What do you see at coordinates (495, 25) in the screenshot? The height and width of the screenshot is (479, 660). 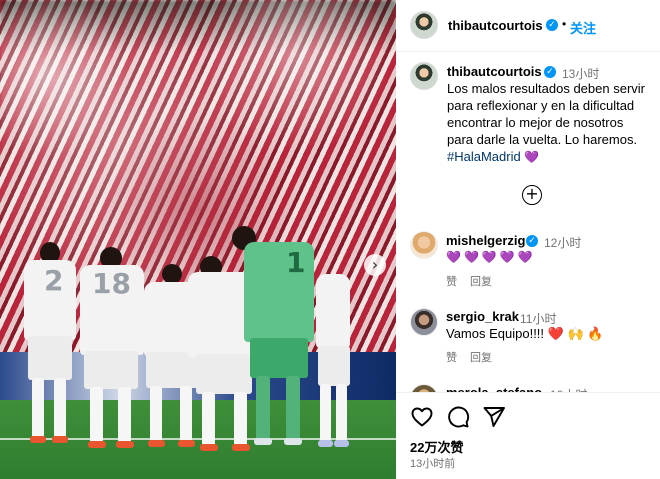 I see `header-username: thibautcourtois` at bounding box center [495, 25].